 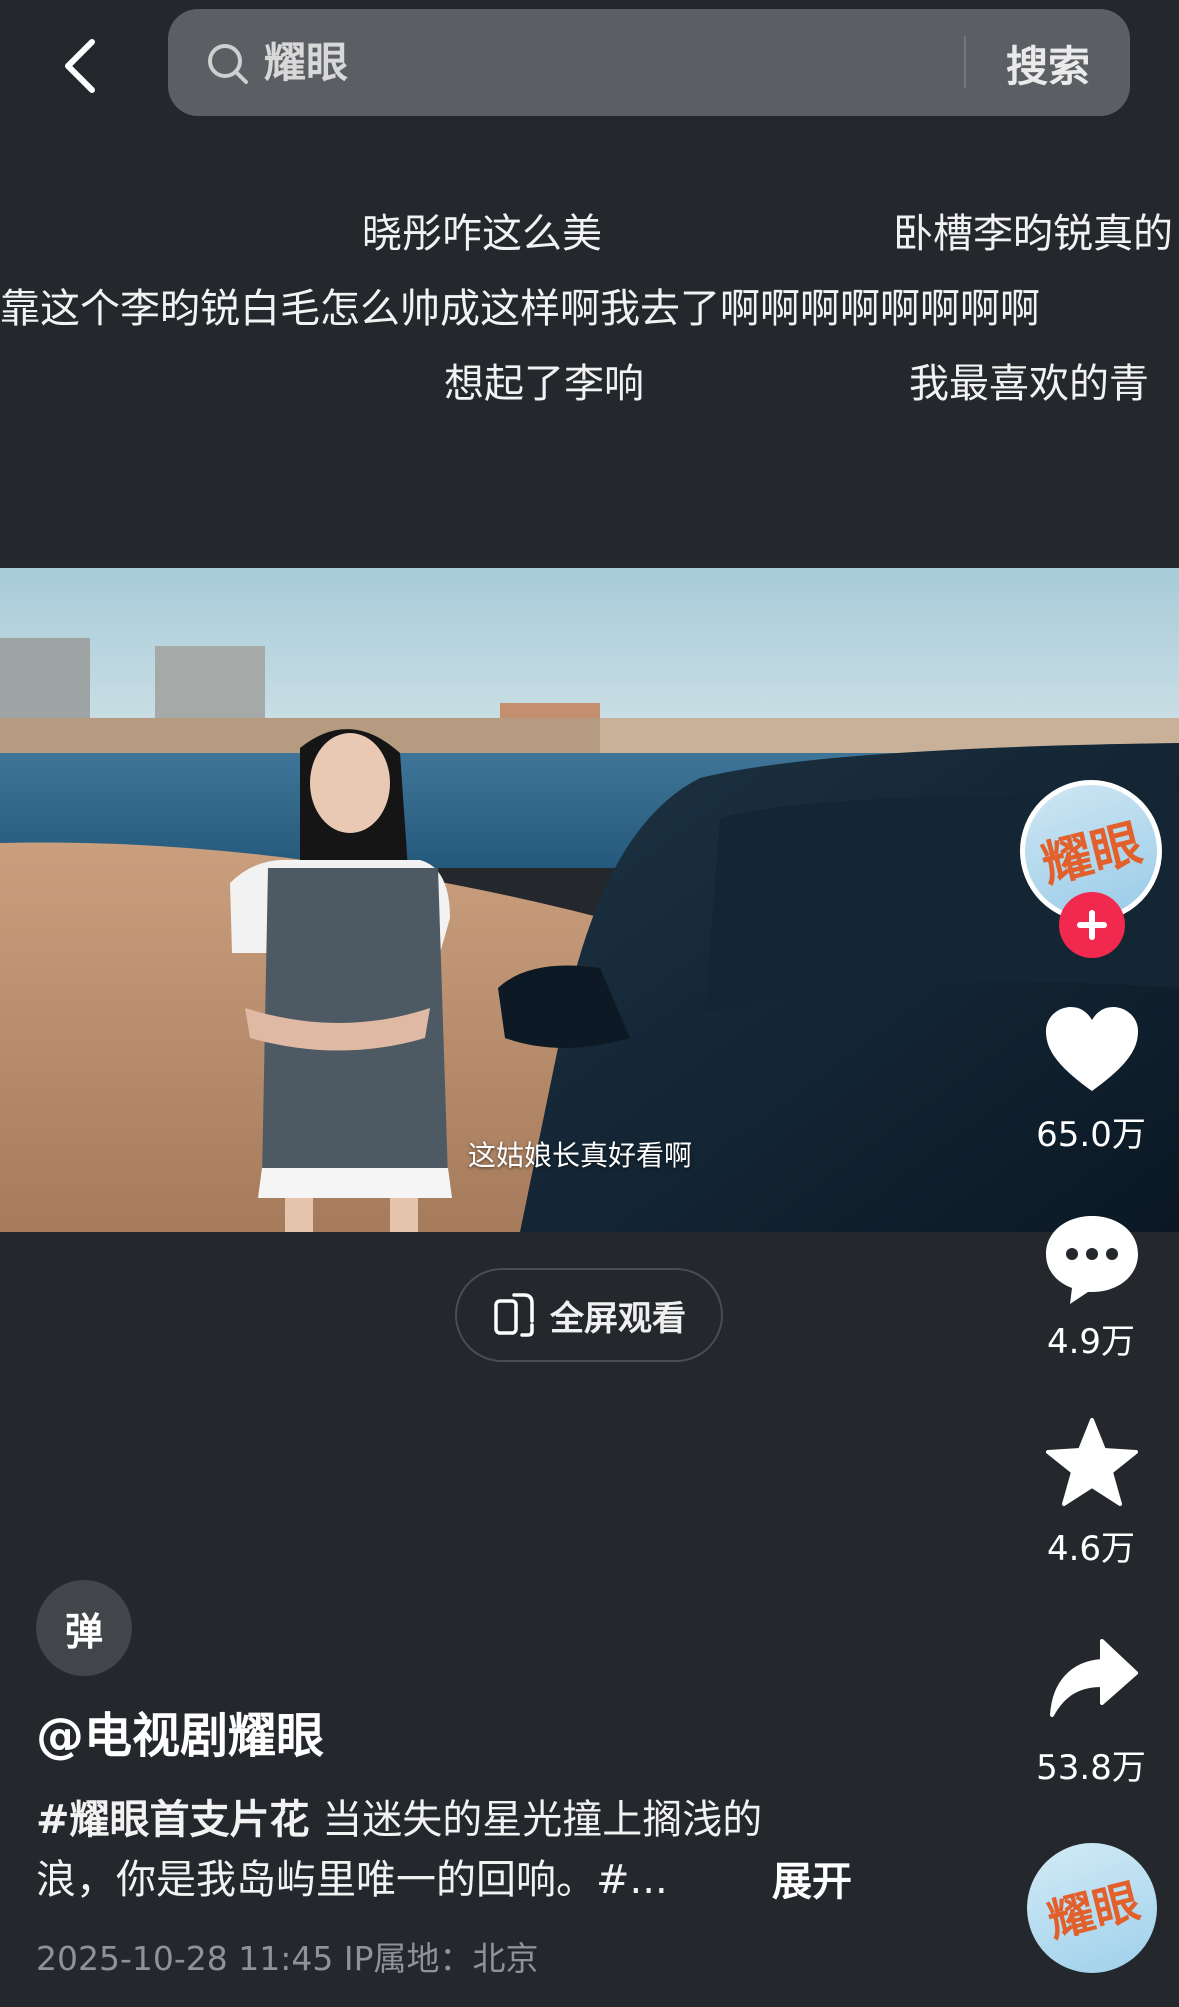 What do you see at coordinates (1091, 1549) in the screenshot?
I see `favorite-count: 4.6万` at bounding box center [1091, 1549].